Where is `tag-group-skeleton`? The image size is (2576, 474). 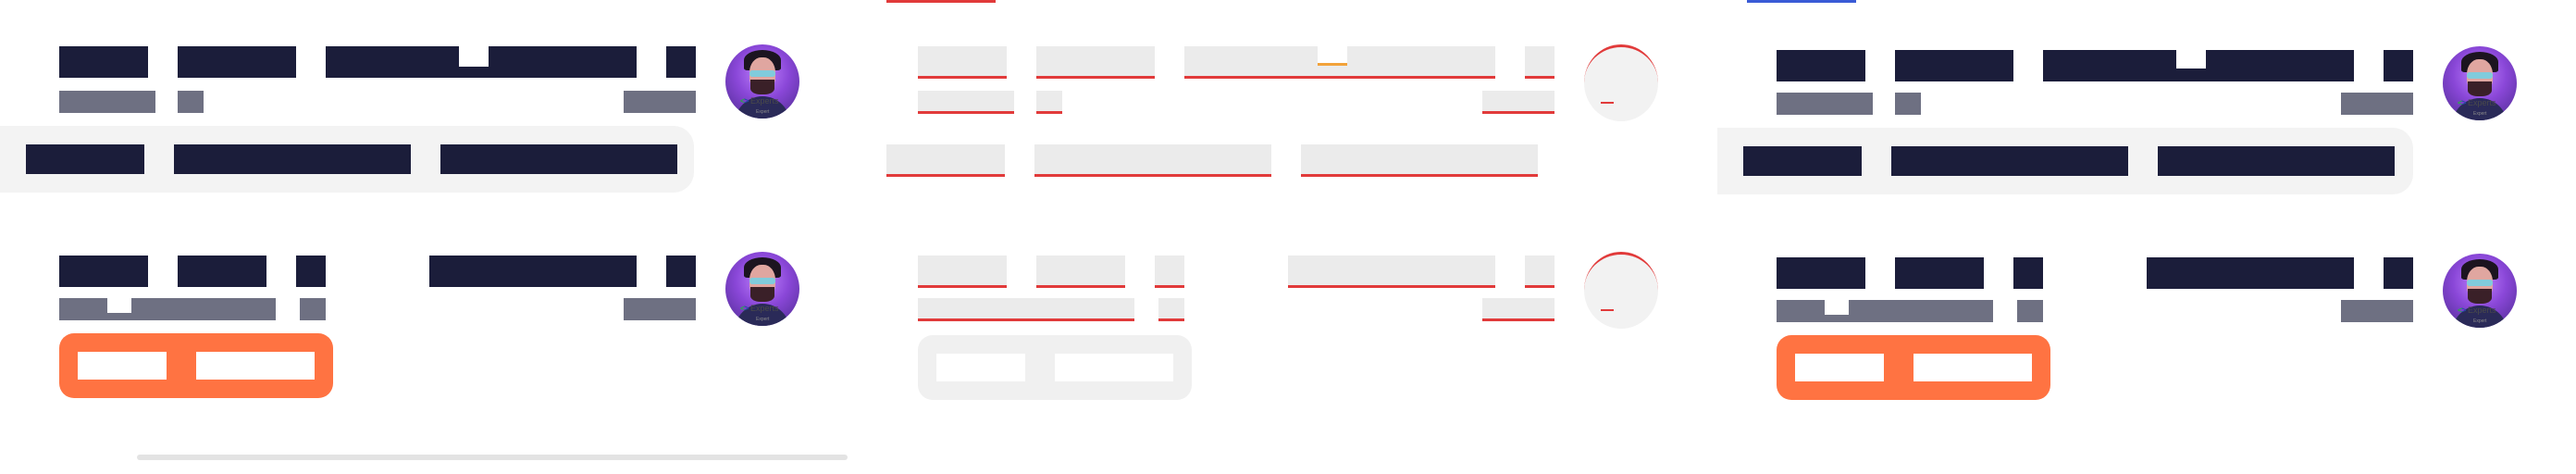
tag-group-skeleton is located at coordinates (1055, 367).